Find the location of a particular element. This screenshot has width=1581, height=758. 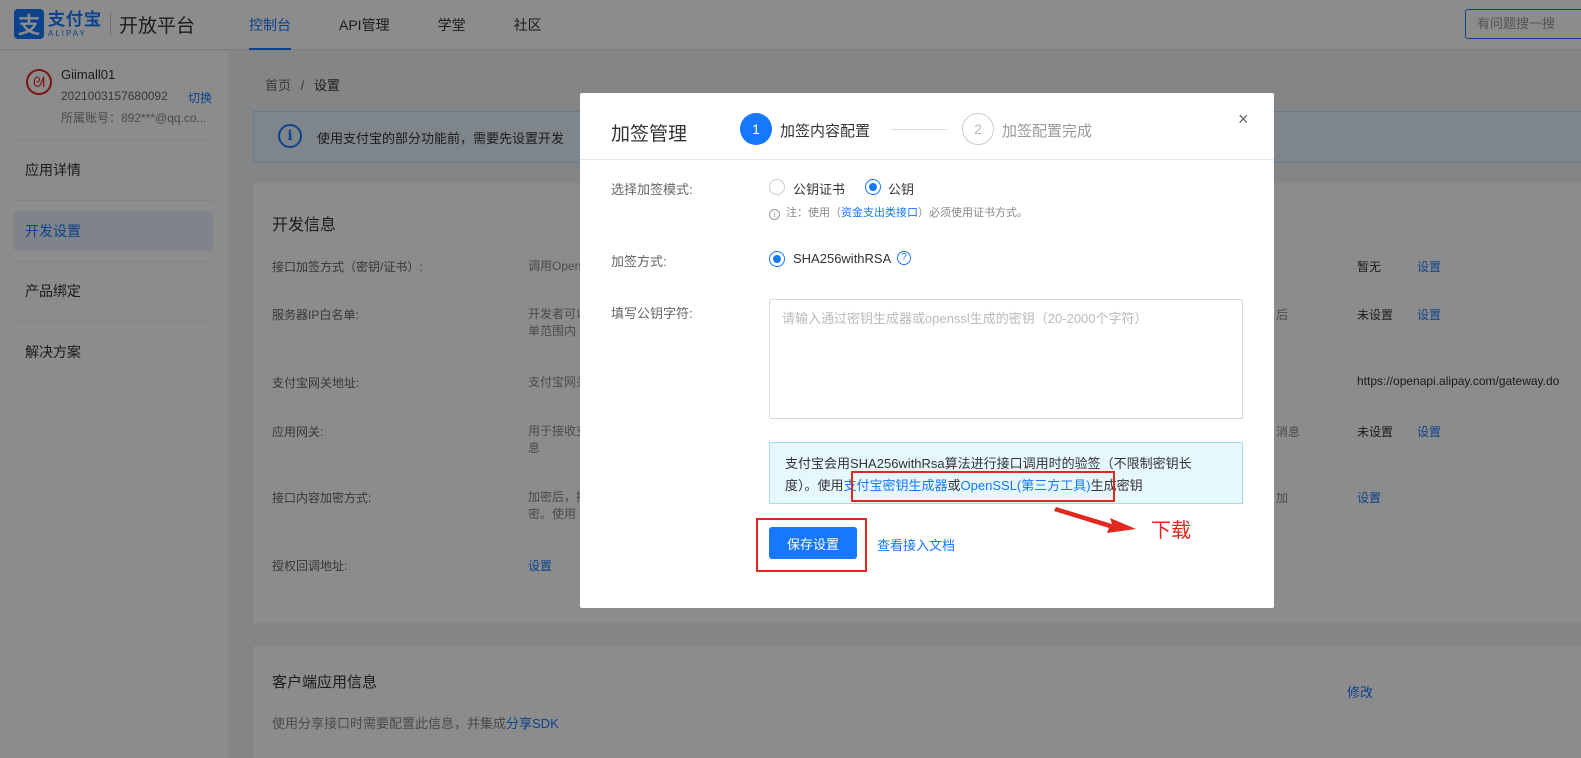

step-connector is located at coordinates (919, 129).